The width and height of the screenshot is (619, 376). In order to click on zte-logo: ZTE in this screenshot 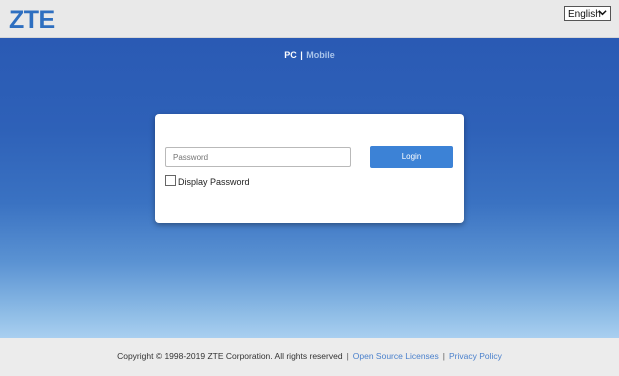, I will do `click(32, 20)`.